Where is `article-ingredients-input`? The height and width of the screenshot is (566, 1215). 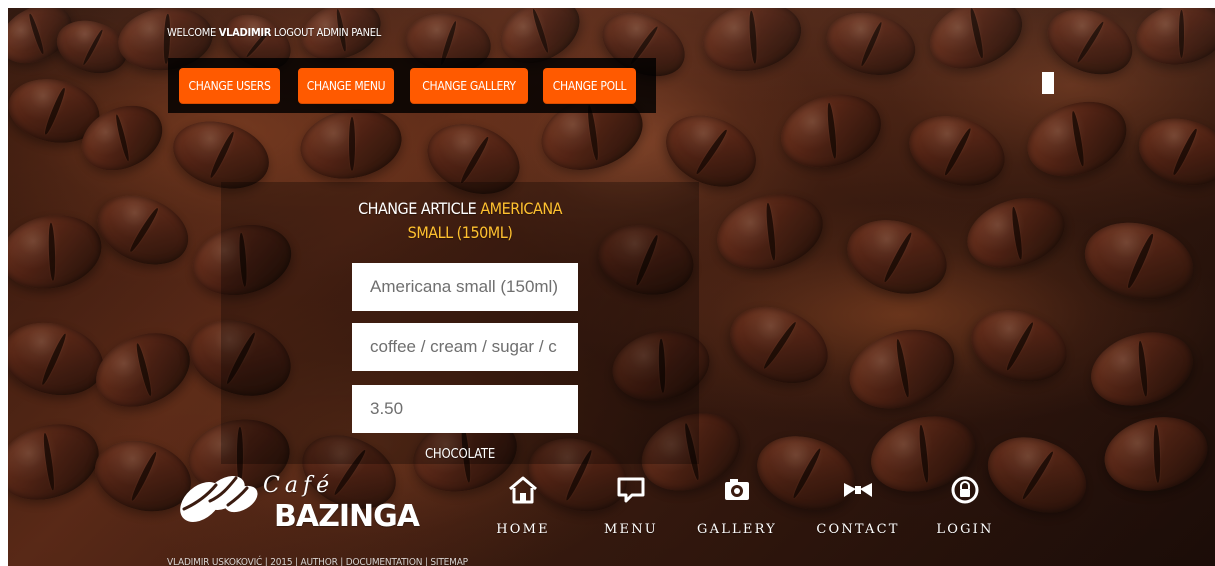
article-ingredients-input is located at coordinates (465, 347).